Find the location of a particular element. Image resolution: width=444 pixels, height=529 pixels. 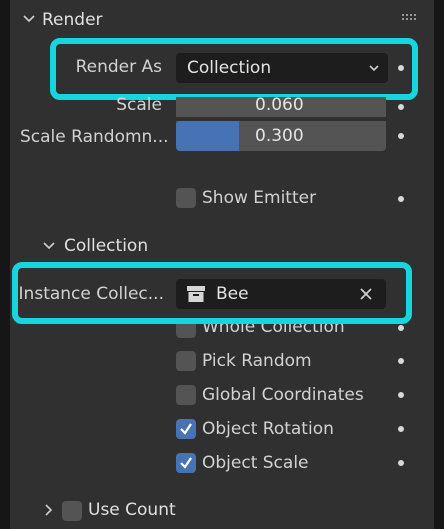

use-count-panel-header: Use Count is located at coordinates (140, 511).